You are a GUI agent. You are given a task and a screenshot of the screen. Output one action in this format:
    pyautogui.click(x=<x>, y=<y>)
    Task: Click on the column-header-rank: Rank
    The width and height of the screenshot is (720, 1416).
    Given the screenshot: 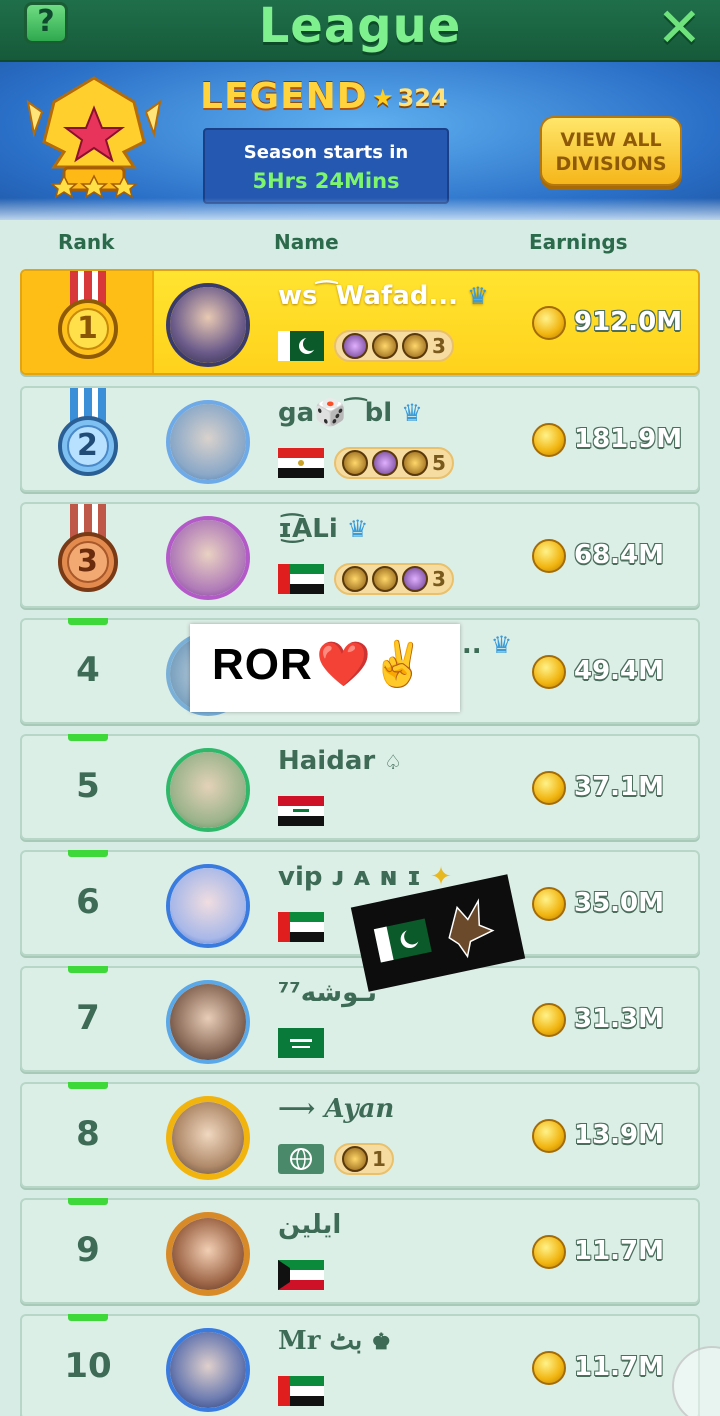 What is the action you would take?
    pyautogui.click(x=86, y=242)
    